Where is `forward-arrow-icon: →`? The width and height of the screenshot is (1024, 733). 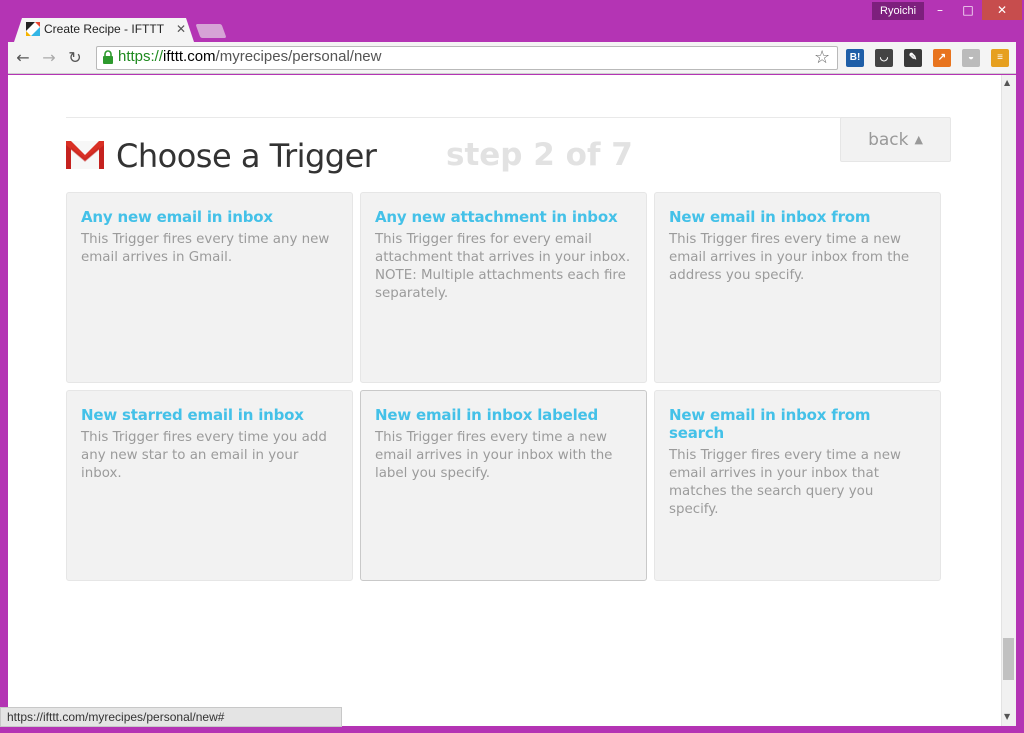
forward-arrow-icon: → is located at coordinates (49, 58).